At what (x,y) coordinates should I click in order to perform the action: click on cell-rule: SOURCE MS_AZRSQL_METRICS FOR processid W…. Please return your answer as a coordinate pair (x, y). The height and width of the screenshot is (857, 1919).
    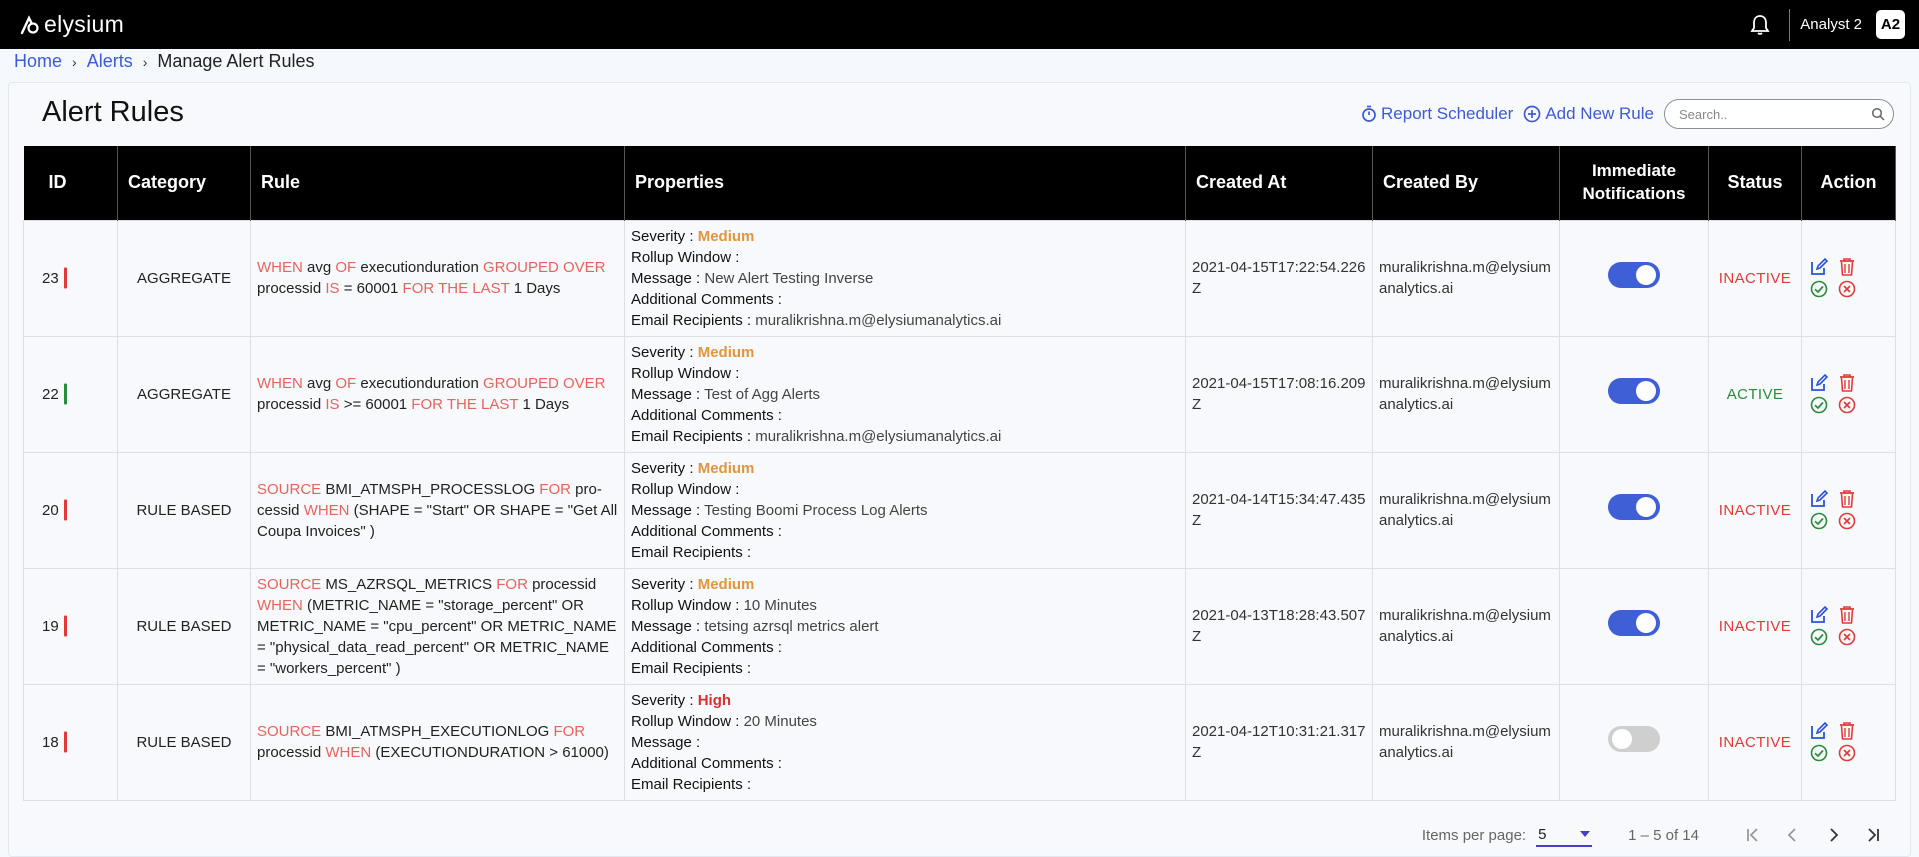
    Looking at the image, I should click on (437, 626).